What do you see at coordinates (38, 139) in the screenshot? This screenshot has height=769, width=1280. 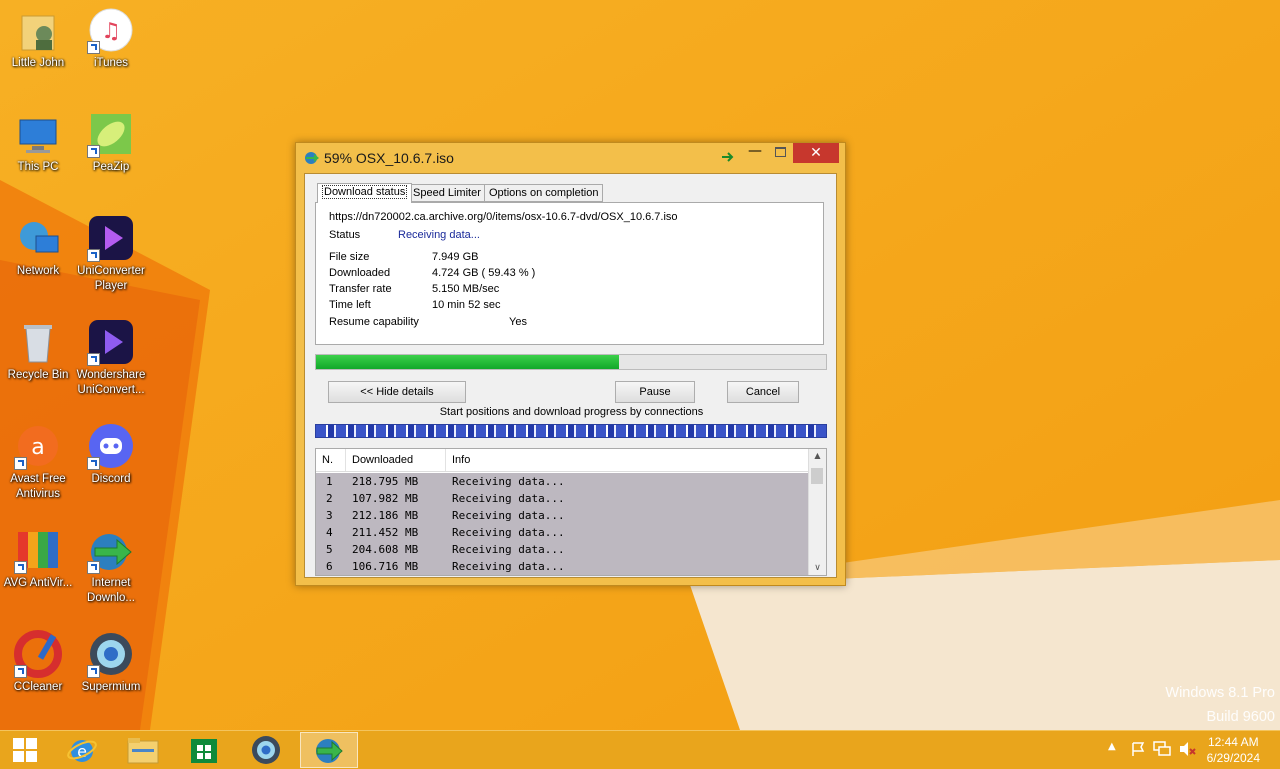 I see `desktop-icon-this-pc: This PC` at bounding box center [38, 139].